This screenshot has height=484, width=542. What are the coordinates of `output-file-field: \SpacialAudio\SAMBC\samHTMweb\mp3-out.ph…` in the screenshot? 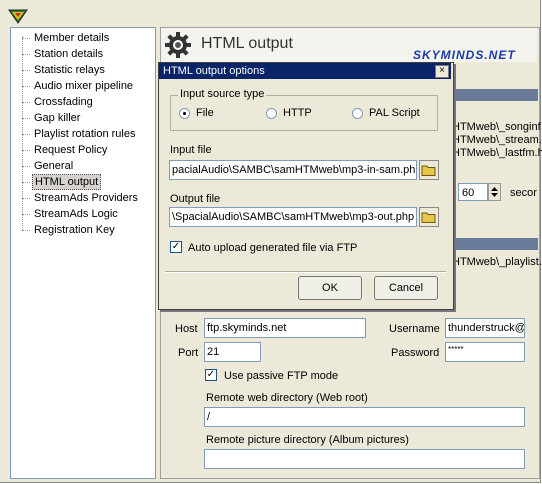 It's located at (293, 217).